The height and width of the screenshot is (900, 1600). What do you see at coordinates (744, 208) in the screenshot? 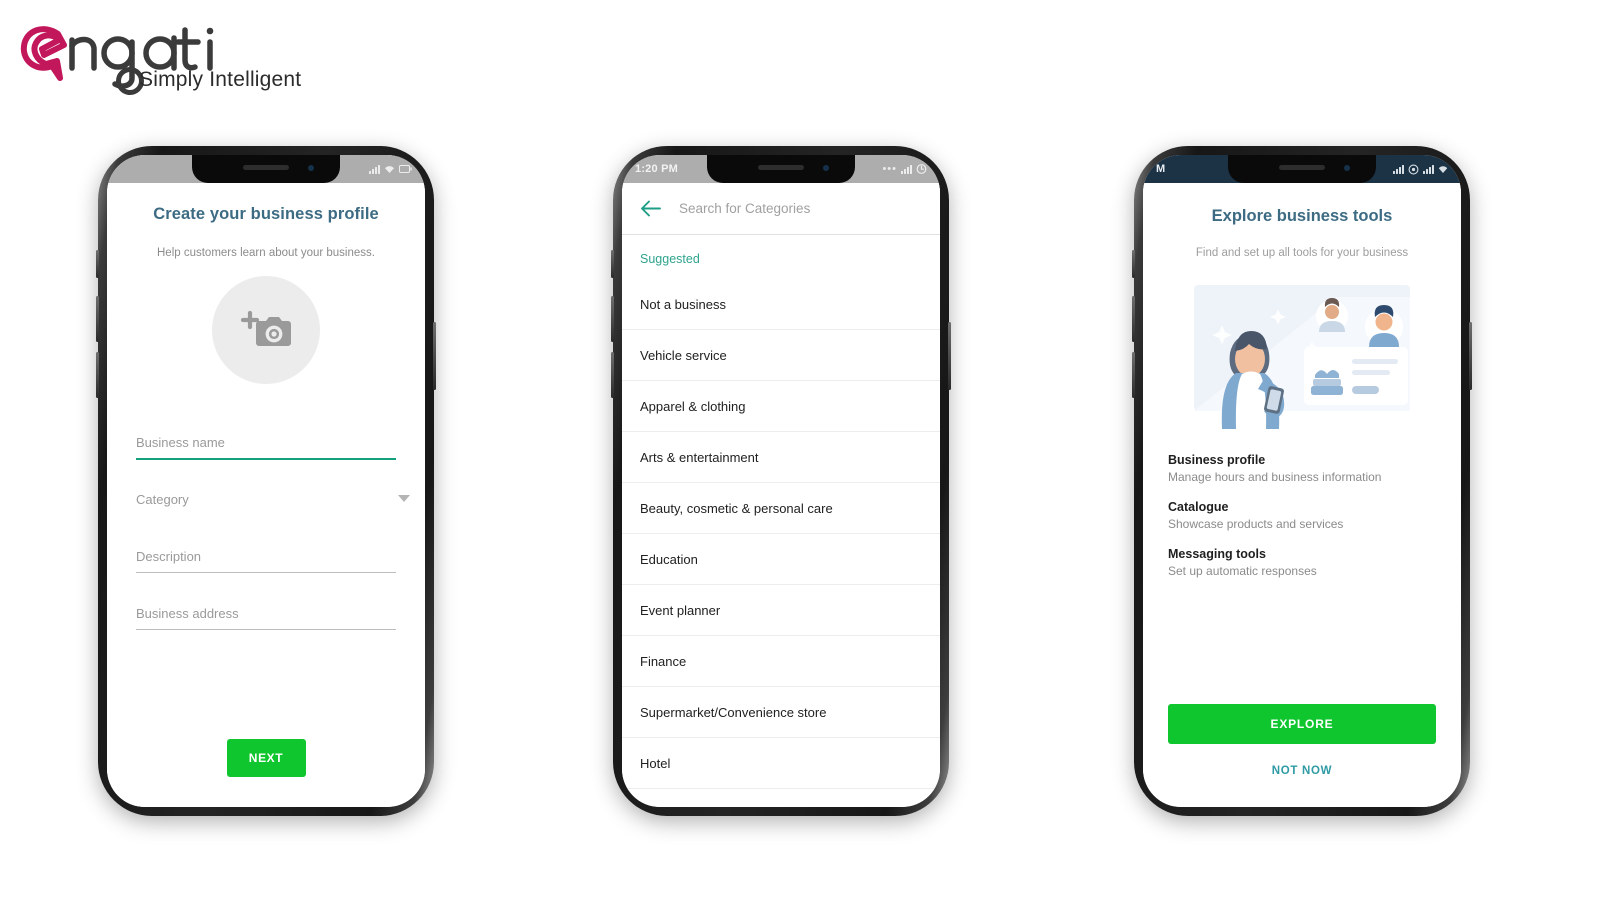
I see `search-input: Search for Categories` at bounding box center [744, 208].